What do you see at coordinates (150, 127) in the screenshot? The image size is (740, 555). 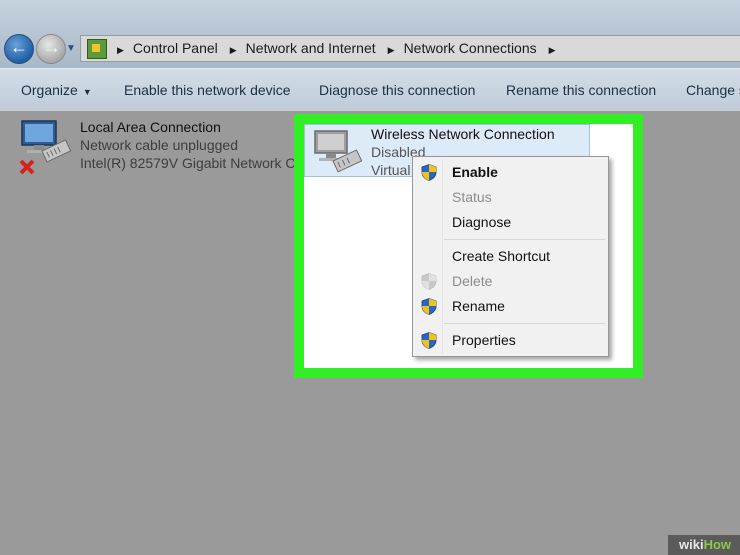 I see `connection-name: Local Area Connection` at bounding box center [150, 127].